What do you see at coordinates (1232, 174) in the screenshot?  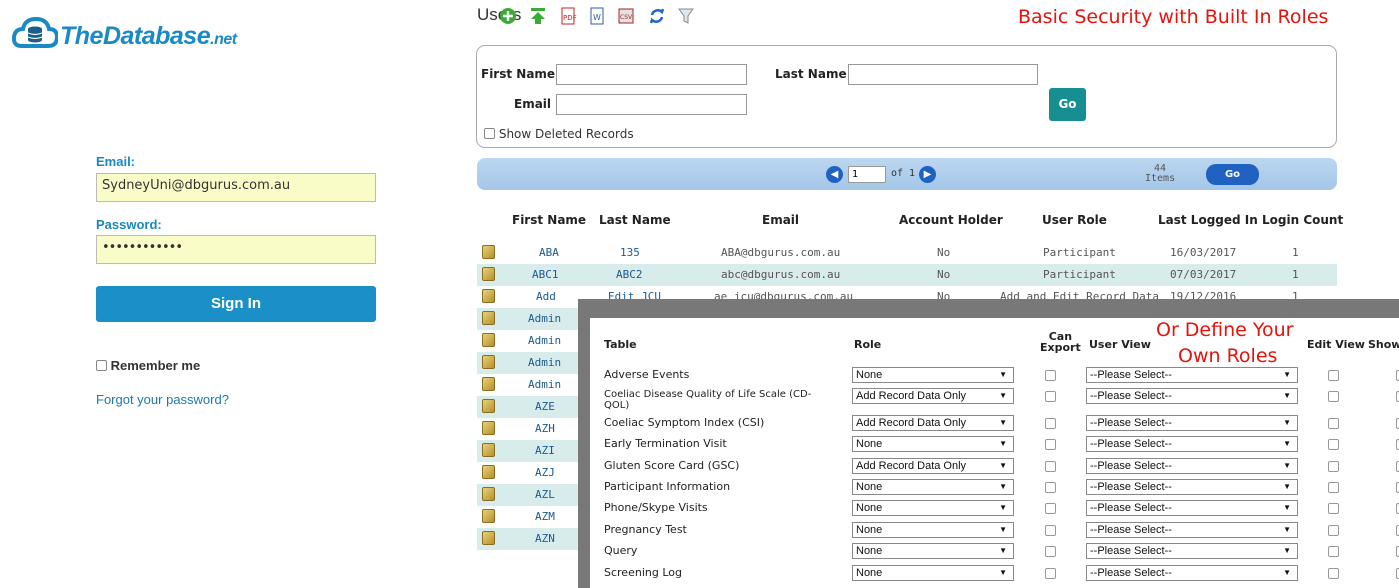 I see `page-go-button: Go` at bounding box center [1232, 174].